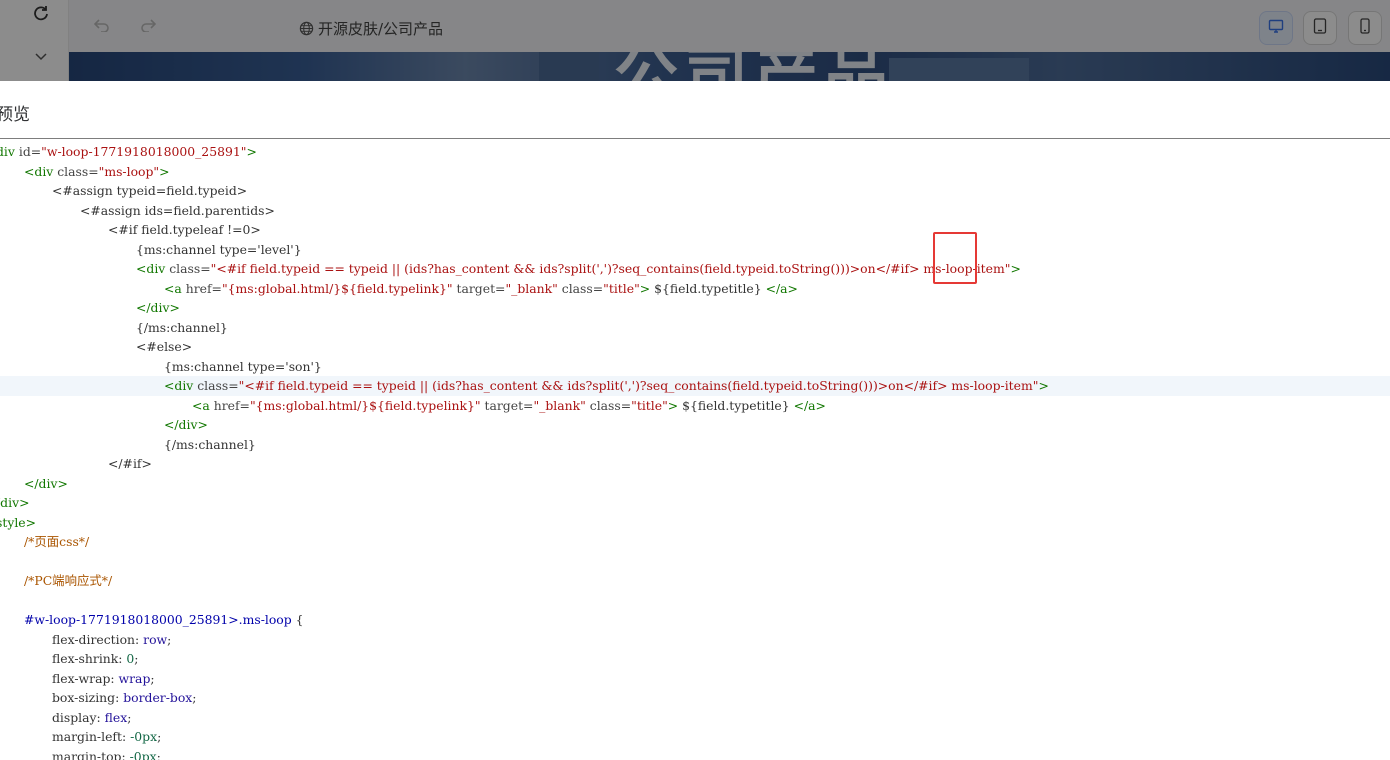  I want to click on code-token: "{ms:global.html/}${field.typelink}", so click(337, 288).